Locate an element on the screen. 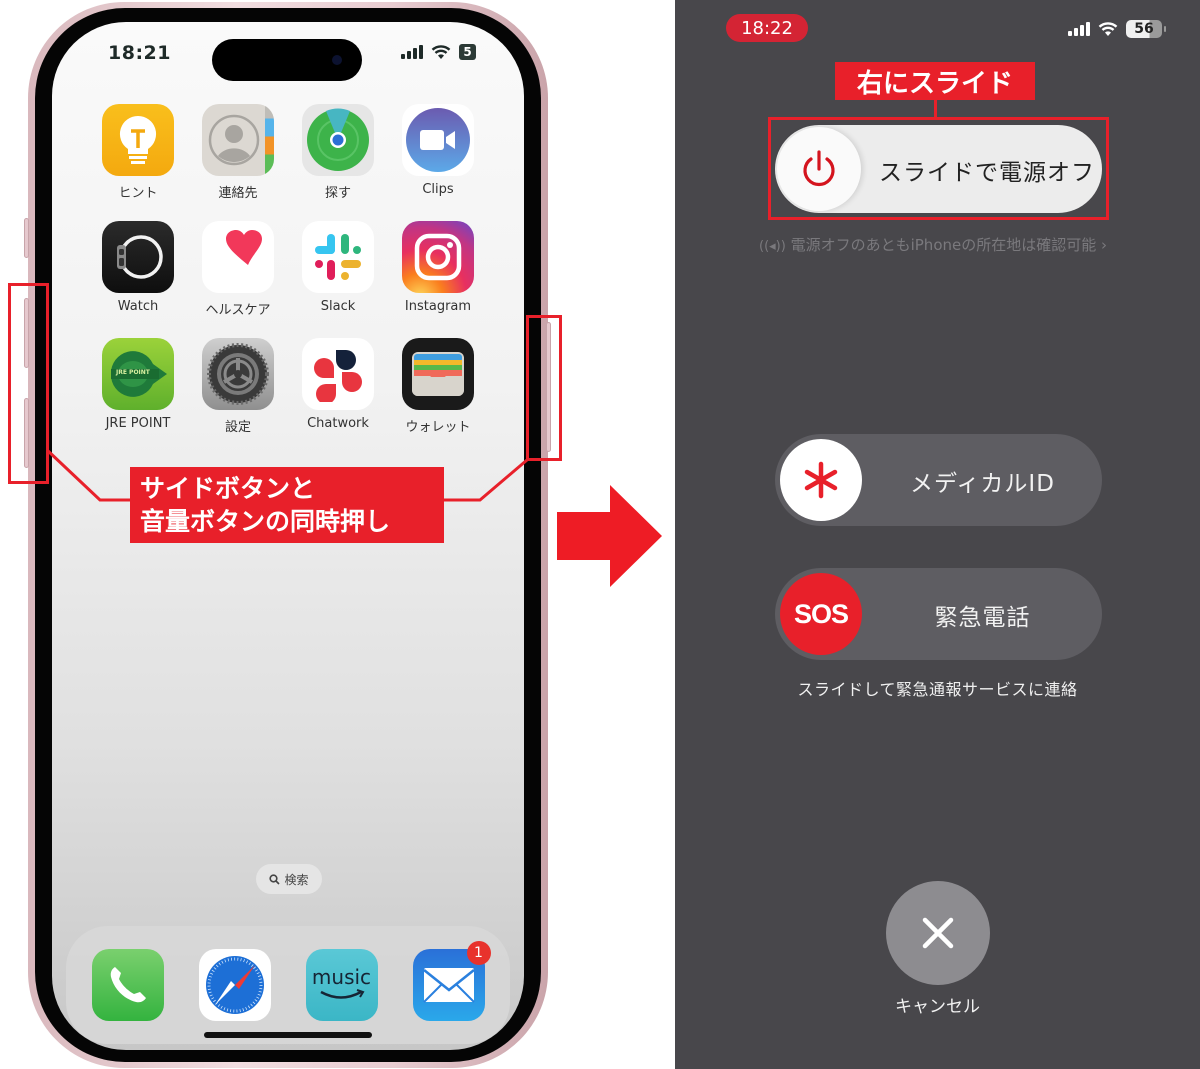  search-label: 検索 is located at coordinates (296, 879).